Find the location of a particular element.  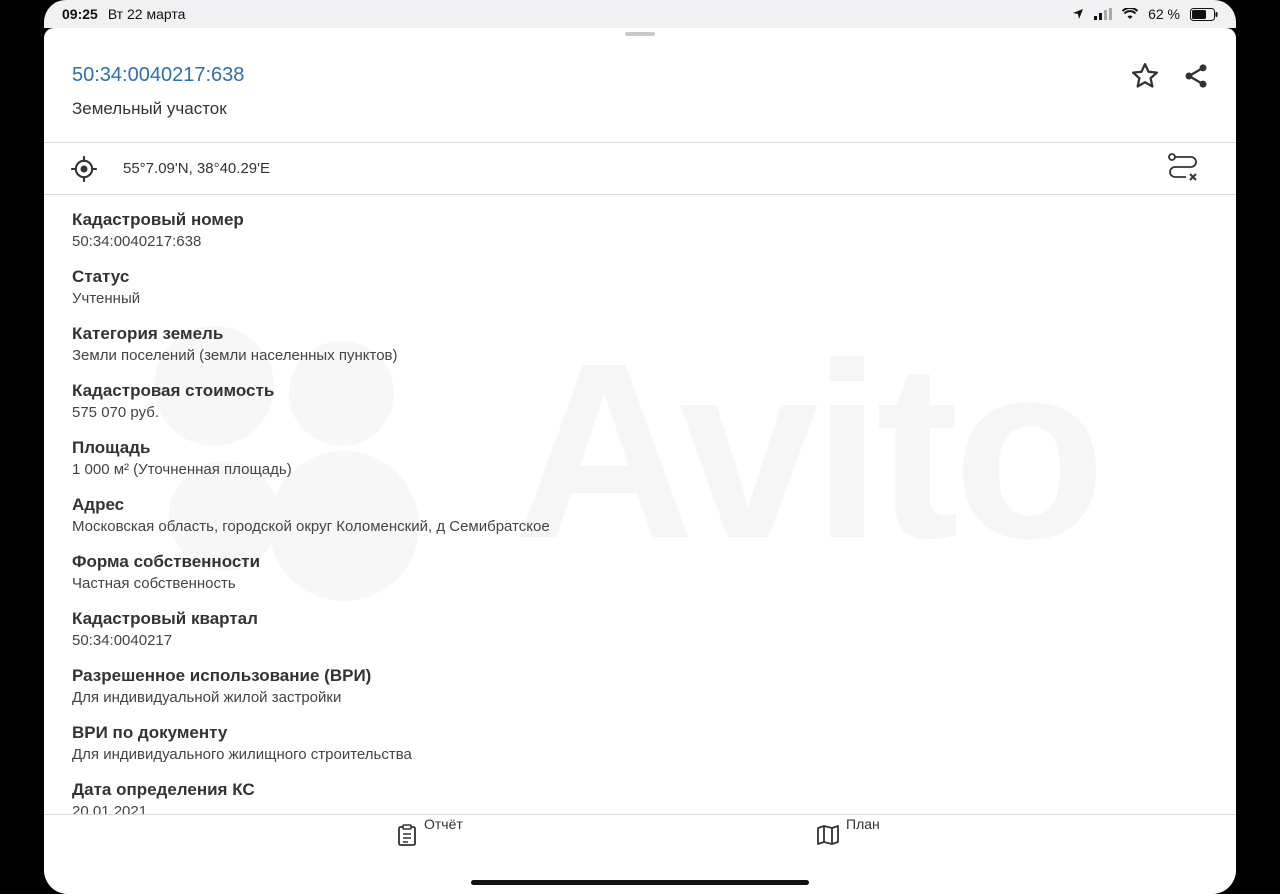

favorite-button is located at coordinates (1145, 76).